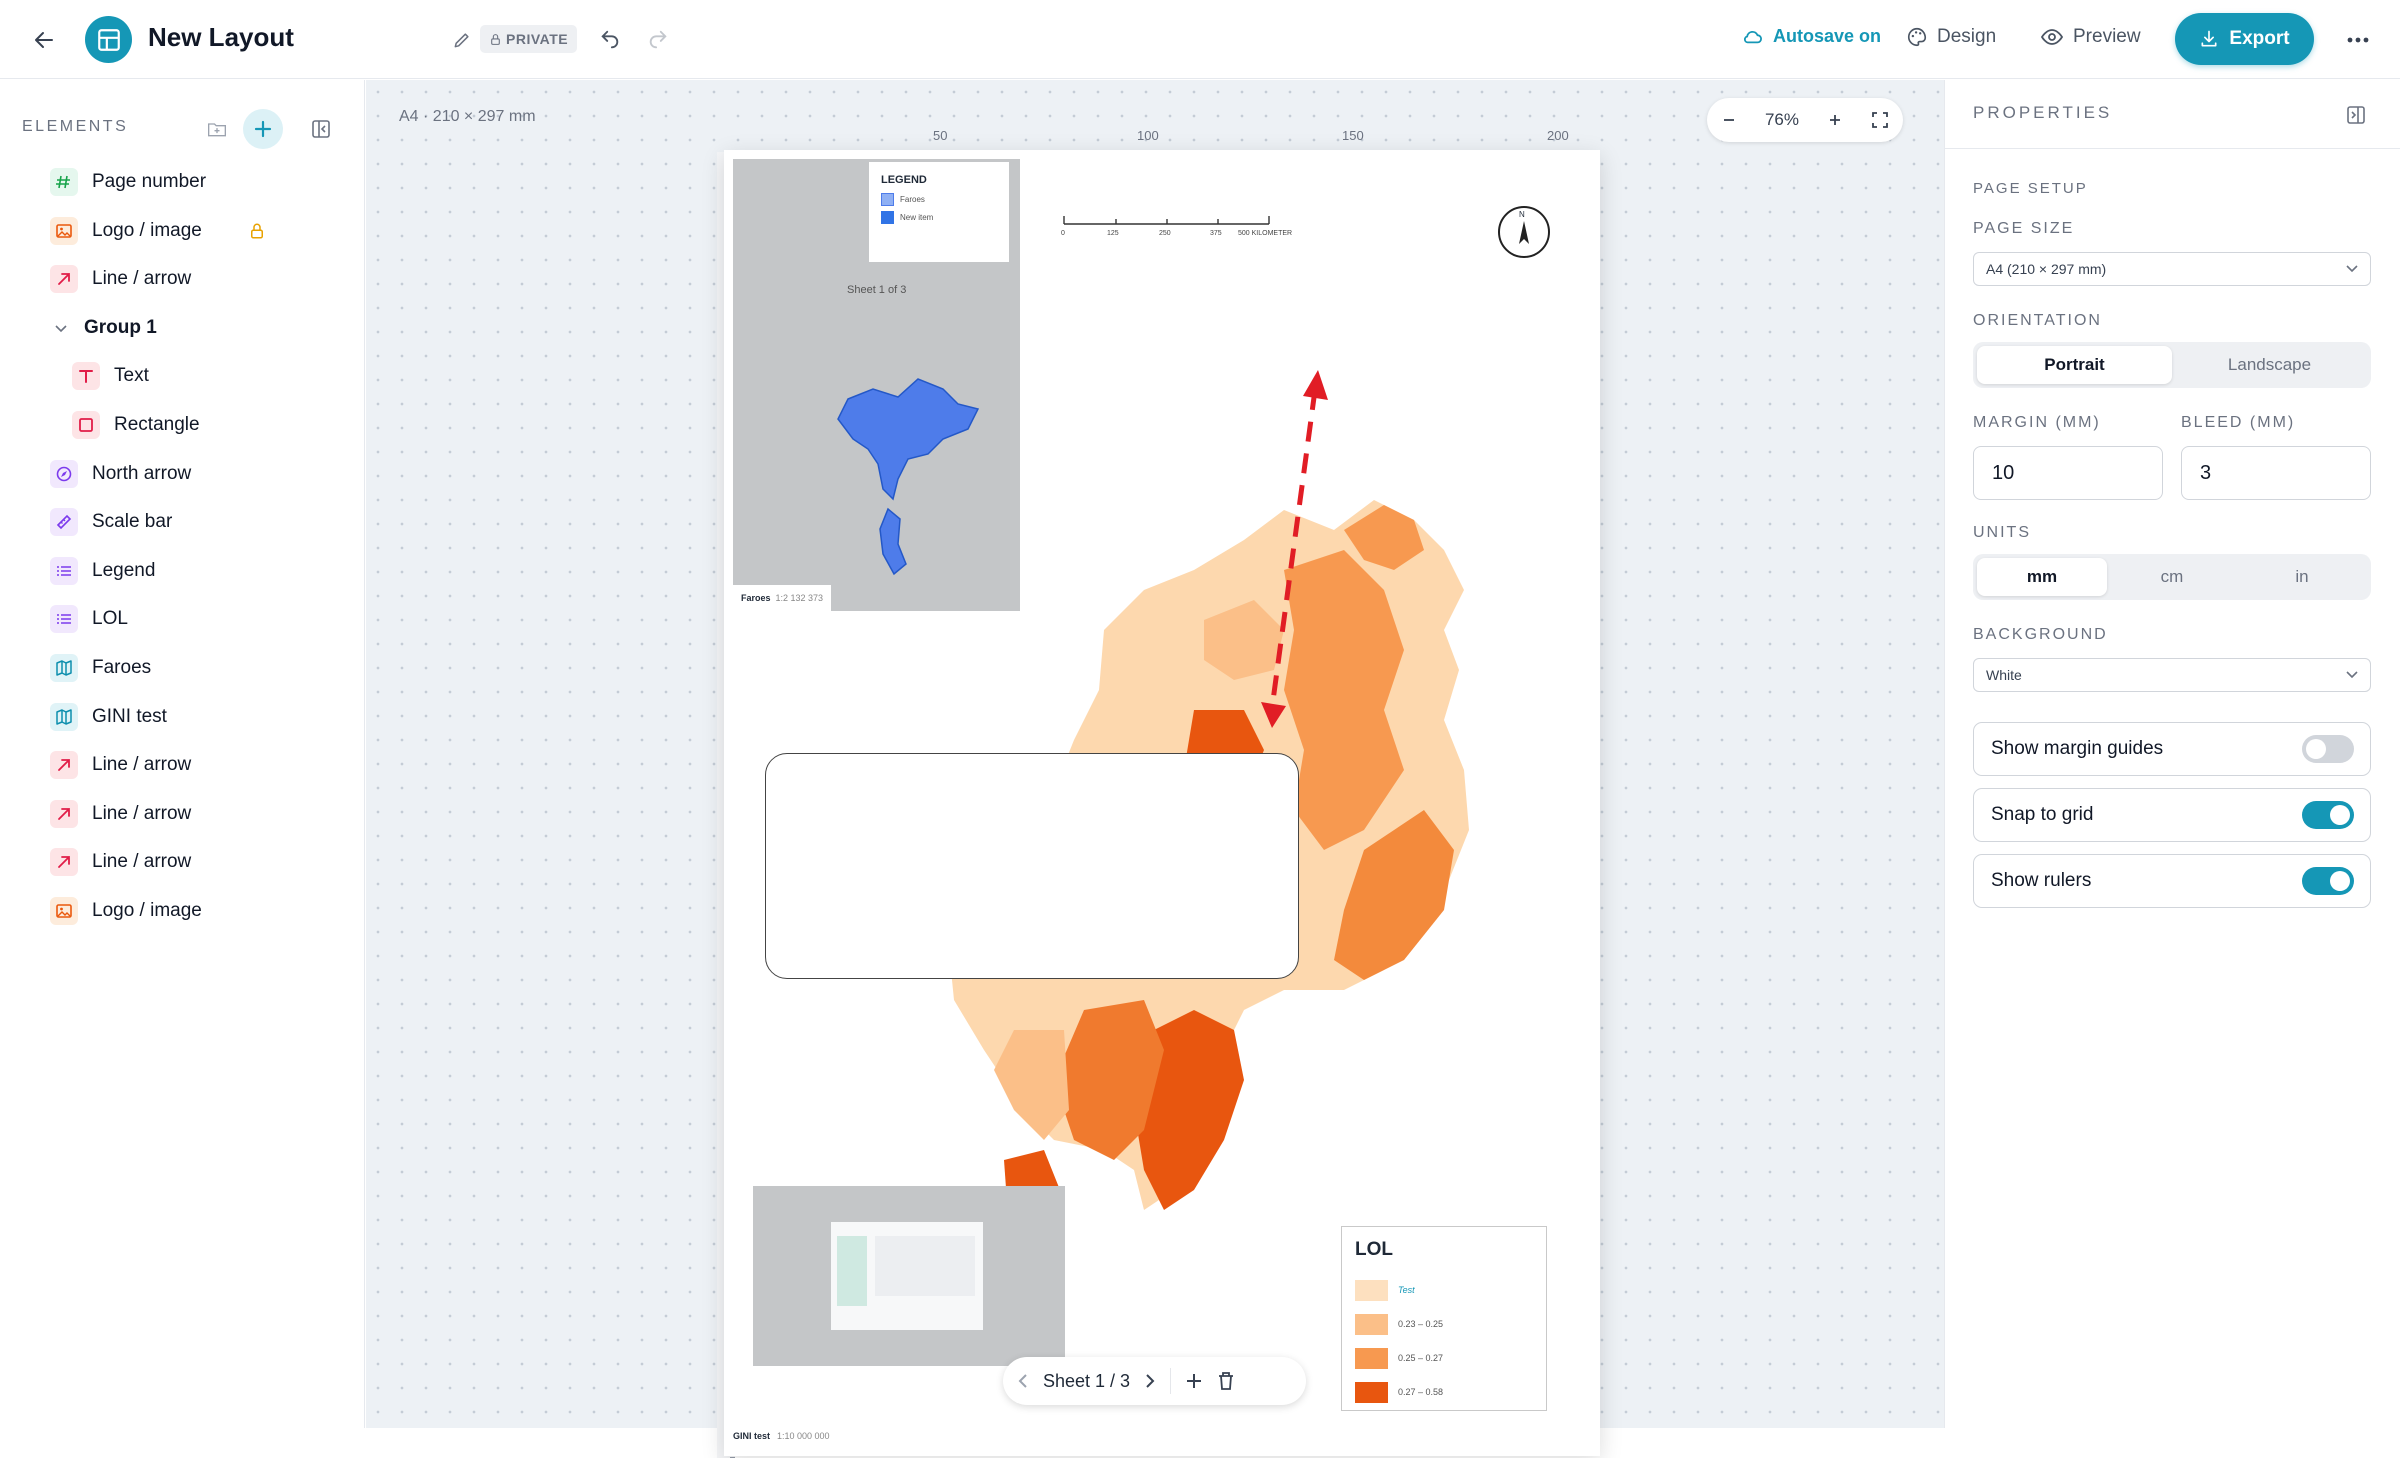 Image resolution: width=2400 pixels, height=1458 pixels. I want to click on chevron-down-icon, so click(61, 328).